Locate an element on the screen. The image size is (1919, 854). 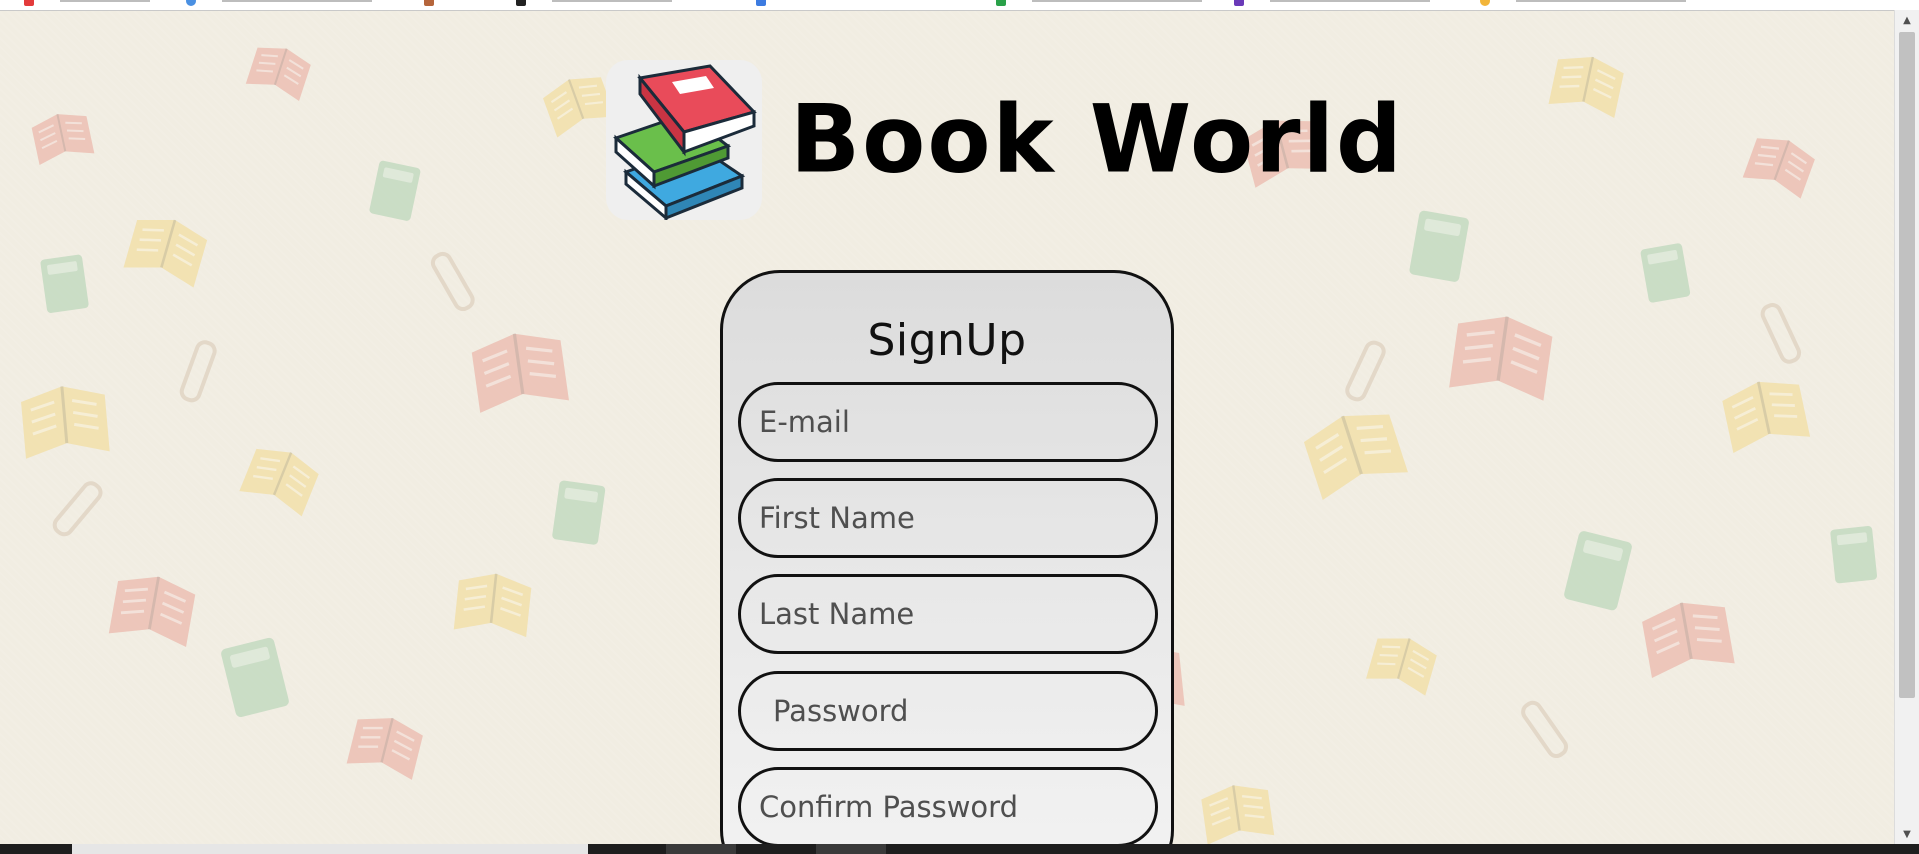
confirm-password-field is located at coordinates (948, 807).